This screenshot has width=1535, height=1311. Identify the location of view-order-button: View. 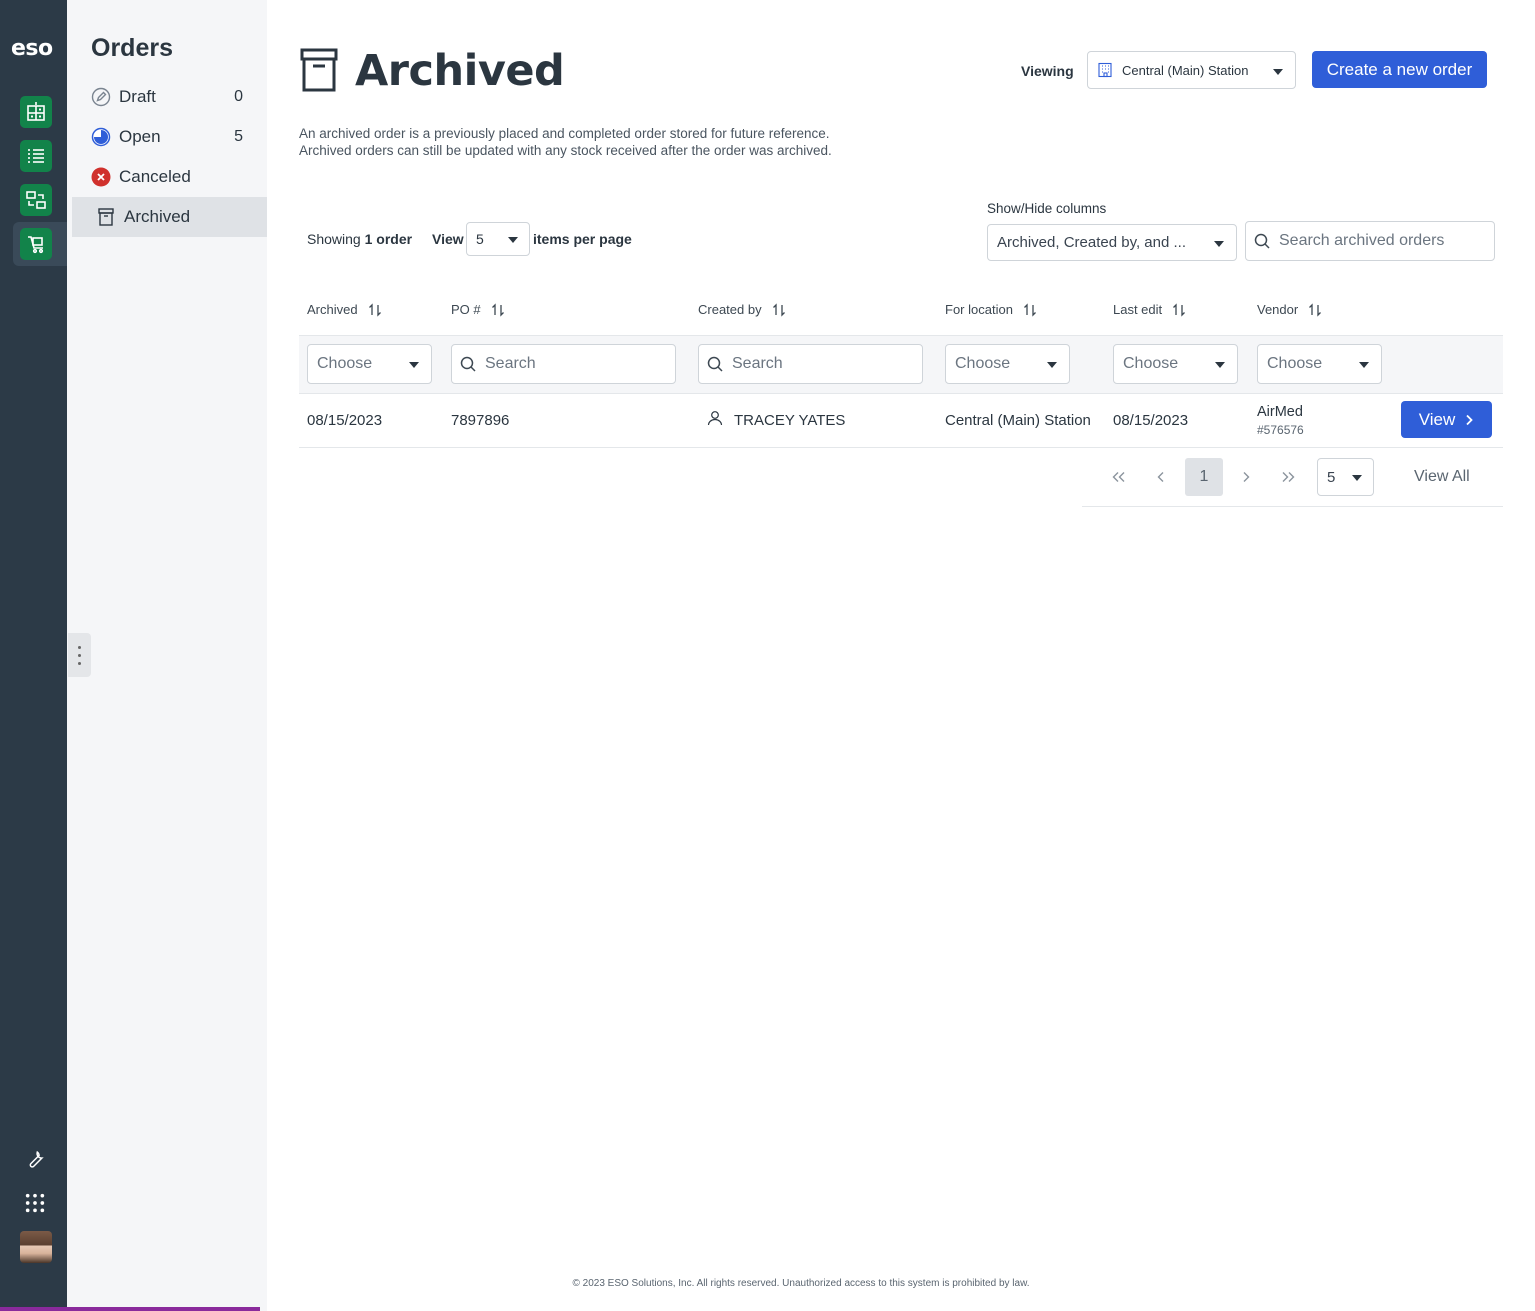
(1446, 419).